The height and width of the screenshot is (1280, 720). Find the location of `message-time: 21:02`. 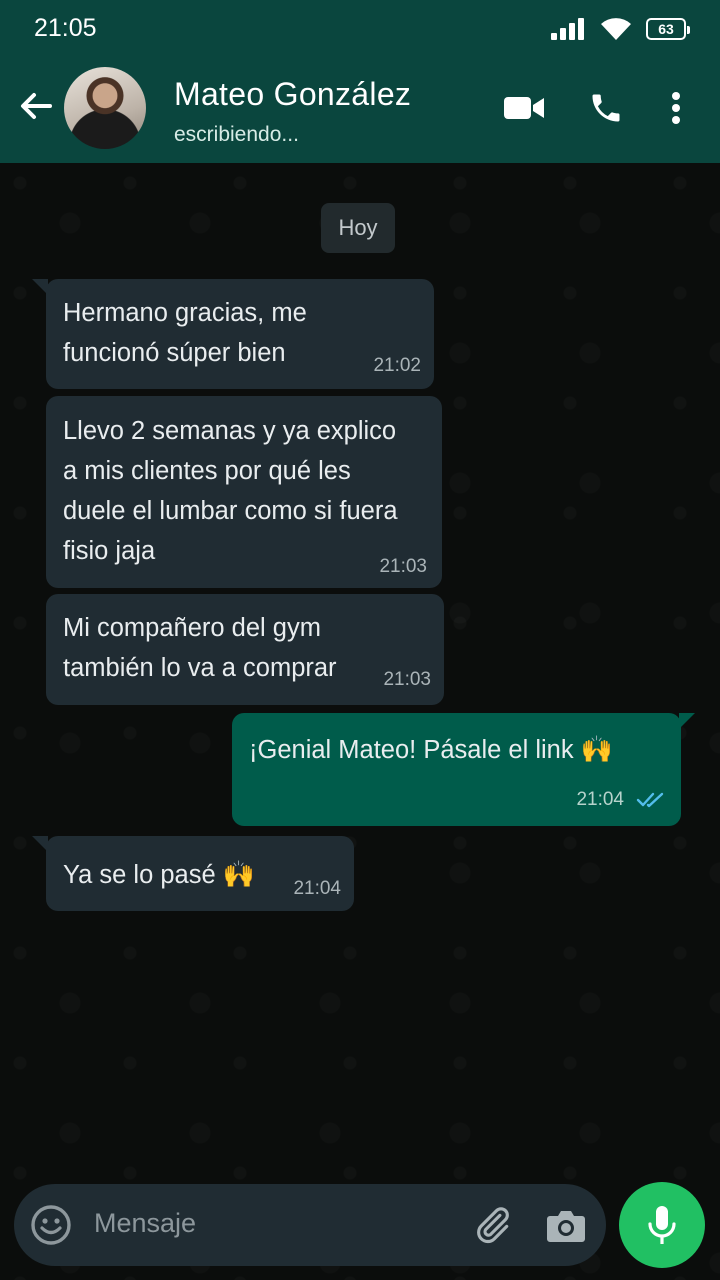

message-time: 21:02 is located at coordinates (397, 365).